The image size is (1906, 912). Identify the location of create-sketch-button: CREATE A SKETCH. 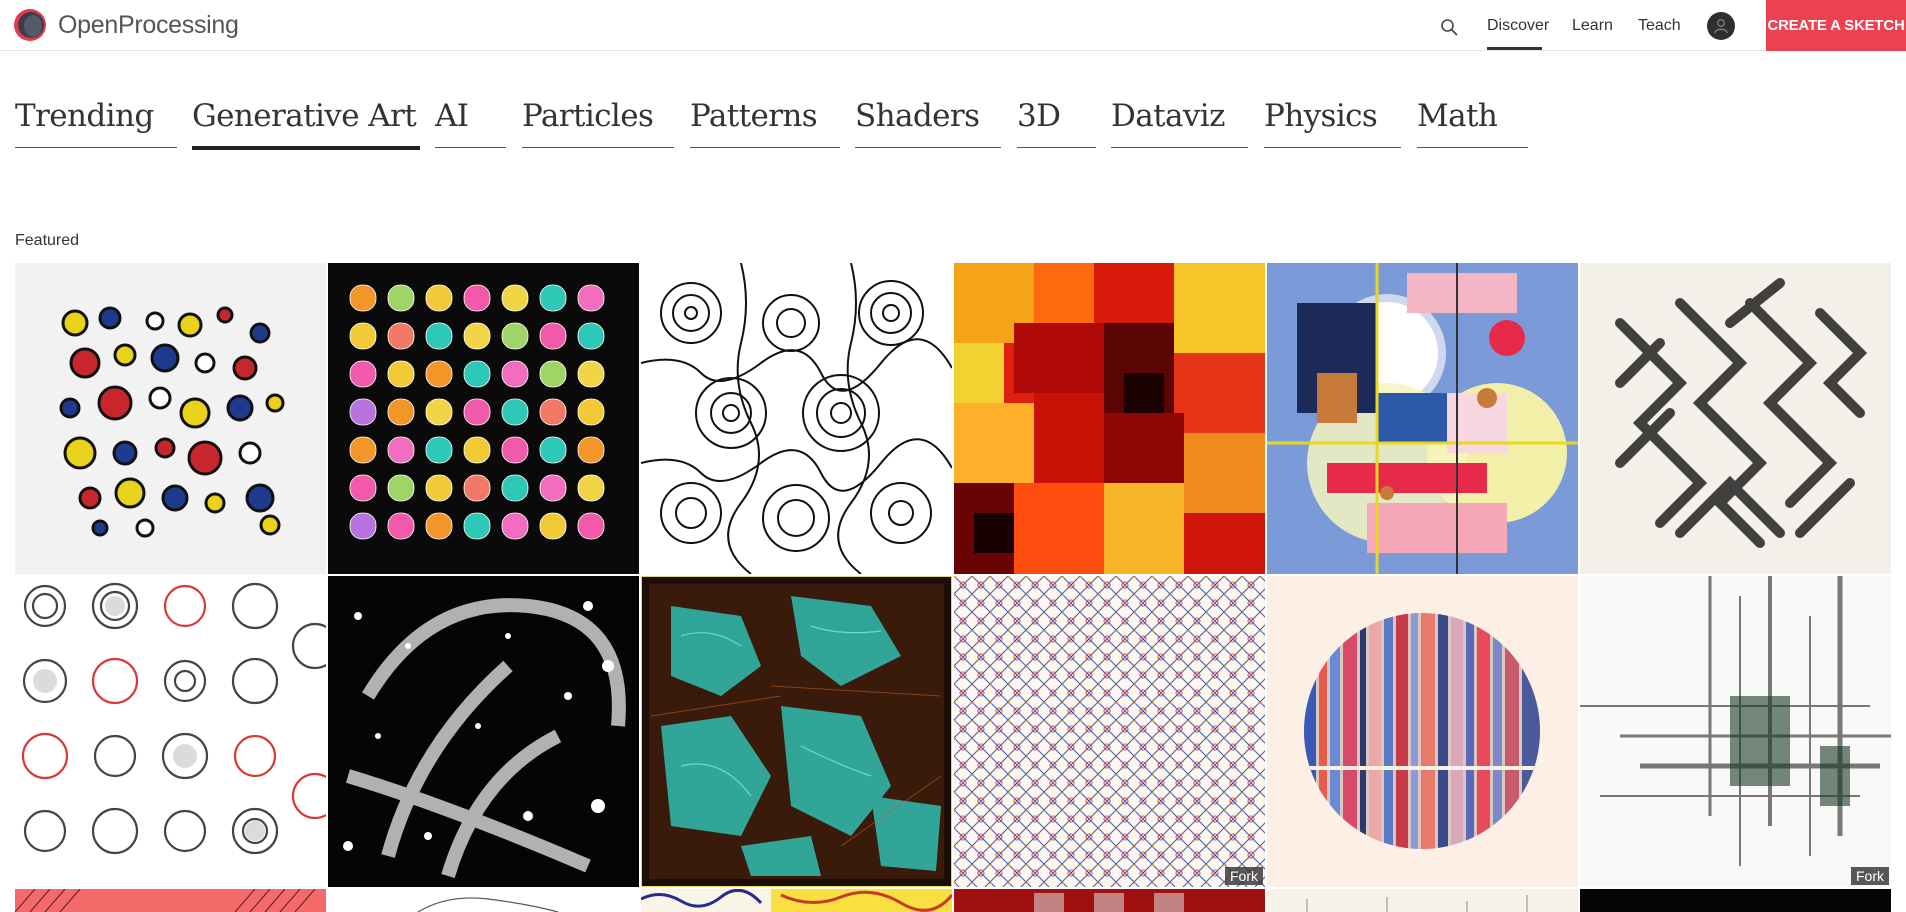
(1836, 25).